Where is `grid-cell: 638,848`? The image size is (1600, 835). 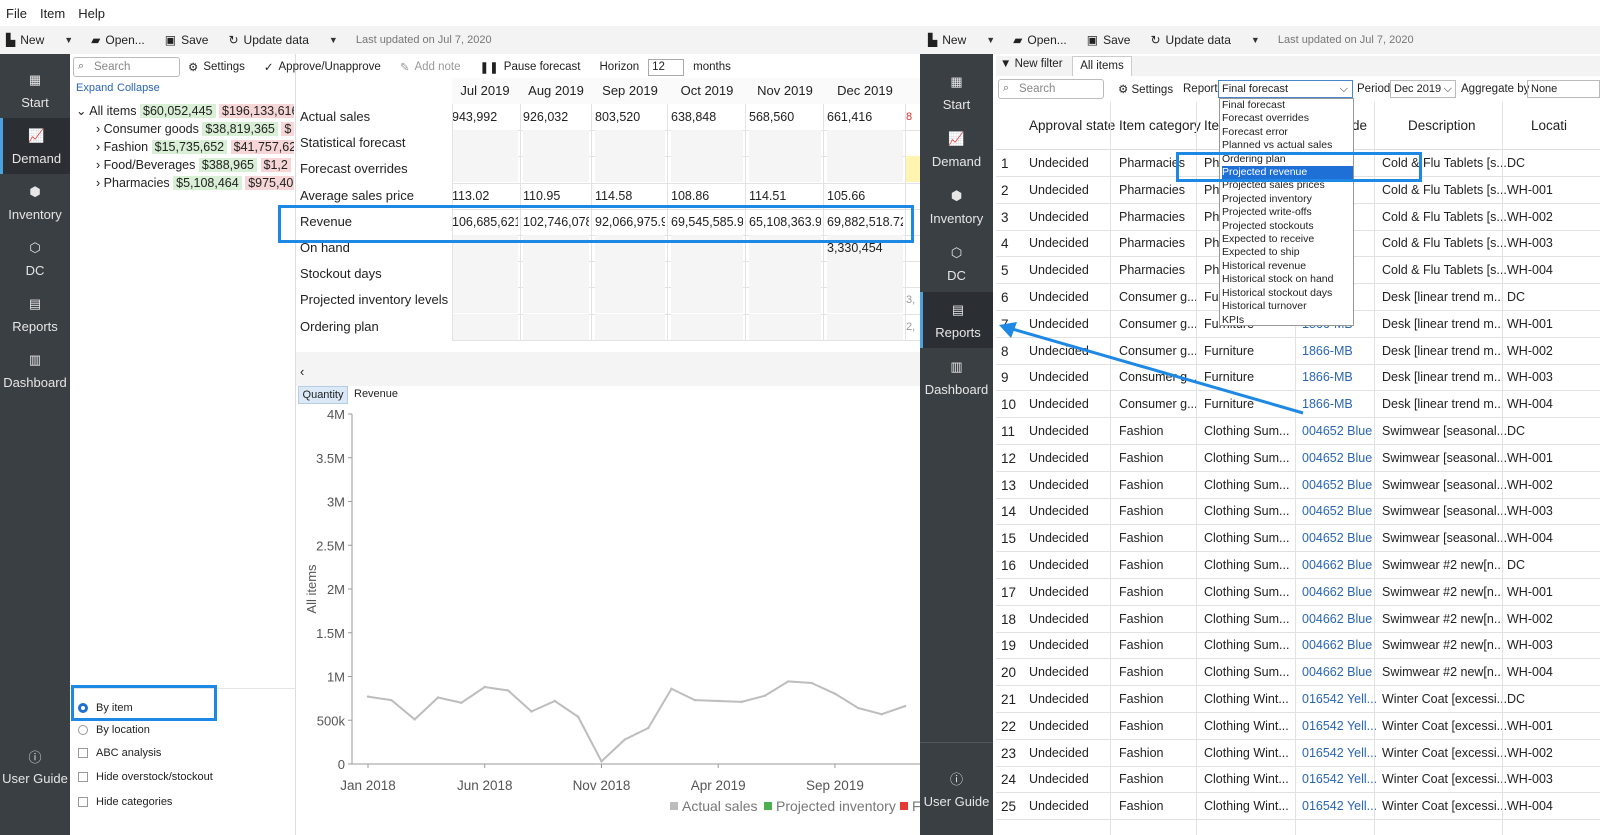 grid-cell: 638,848 is located at coordinates (707, 117).